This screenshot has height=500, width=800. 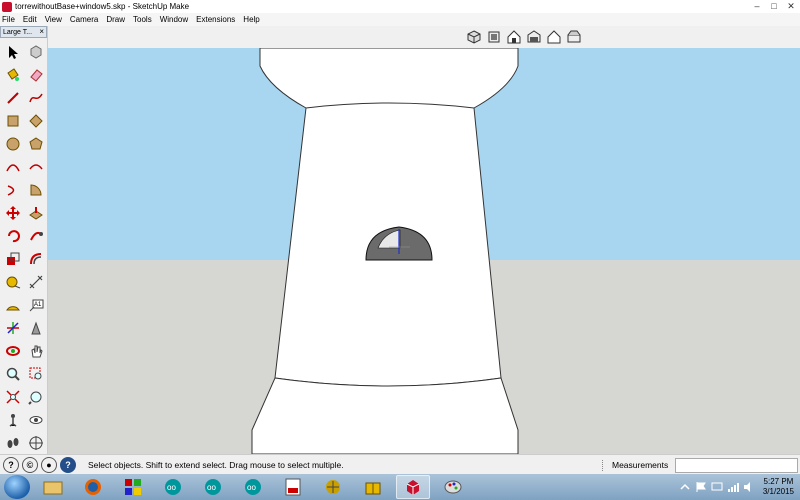 I want to click on menu-extensions: Extensions, so click(x=215, y=19).